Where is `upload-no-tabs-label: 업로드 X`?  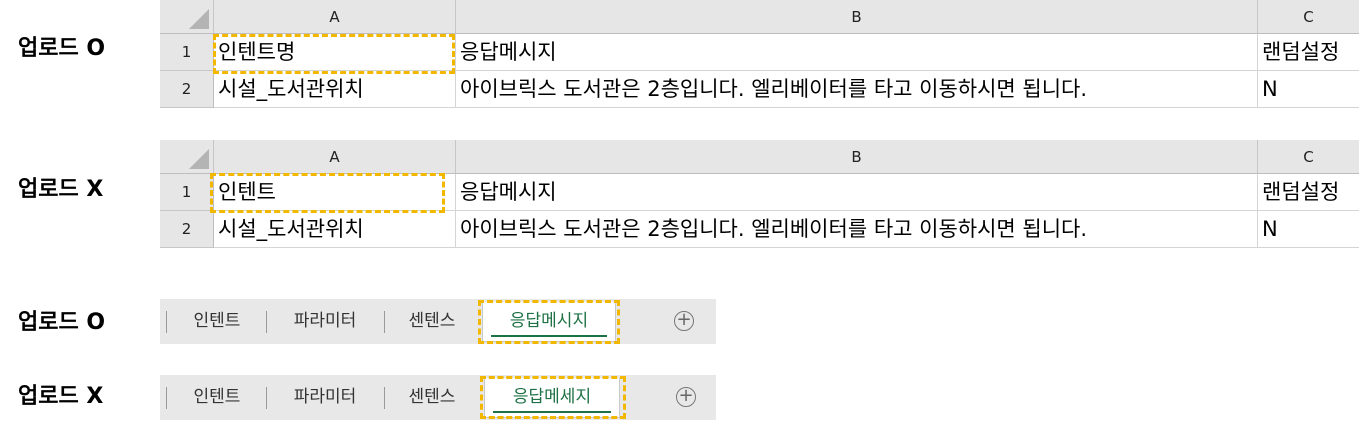
upload-no-tabs-label: 업로드 X is located at coordinates (61, 396).